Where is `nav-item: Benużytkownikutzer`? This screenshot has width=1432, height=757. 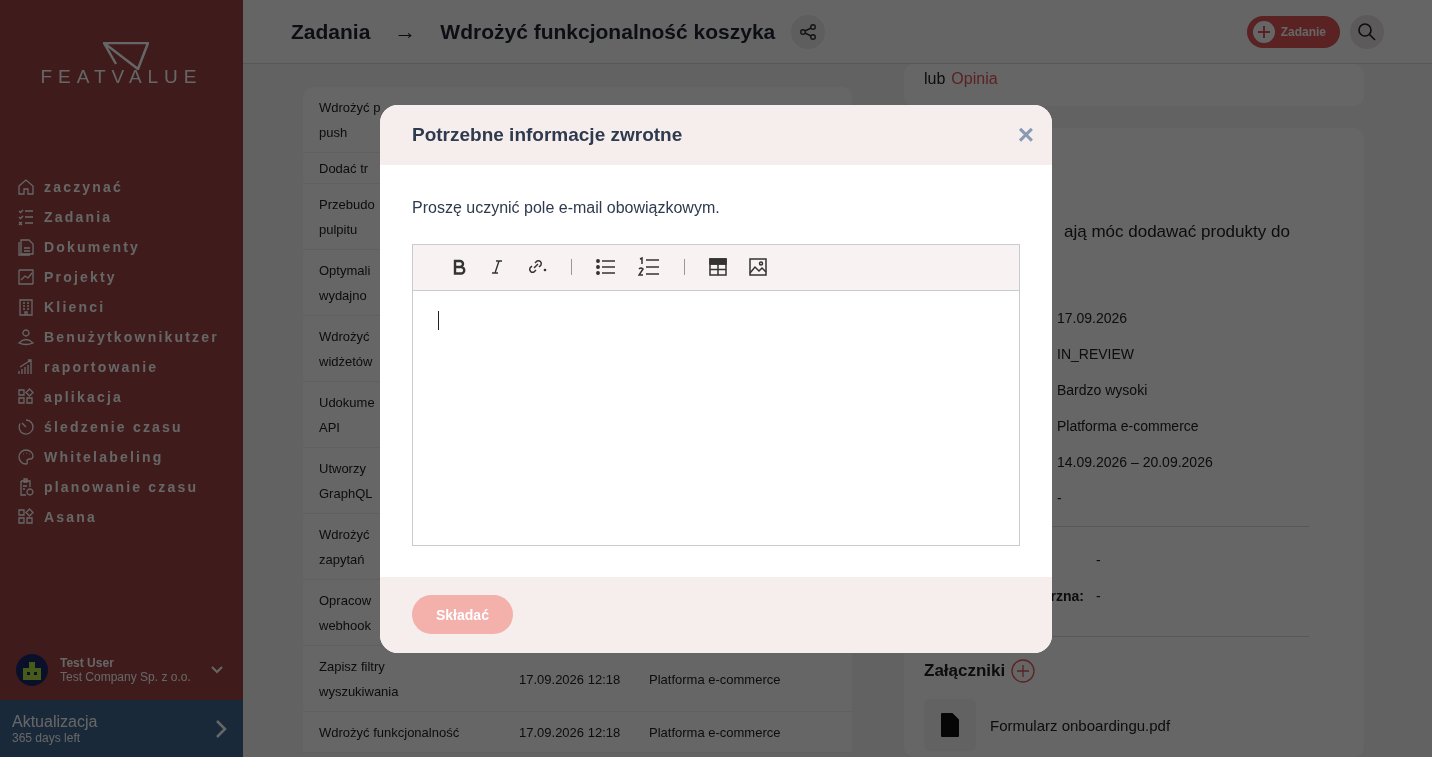 nav-item: Benużytkownikutzer is located at coordinates (130, 337).